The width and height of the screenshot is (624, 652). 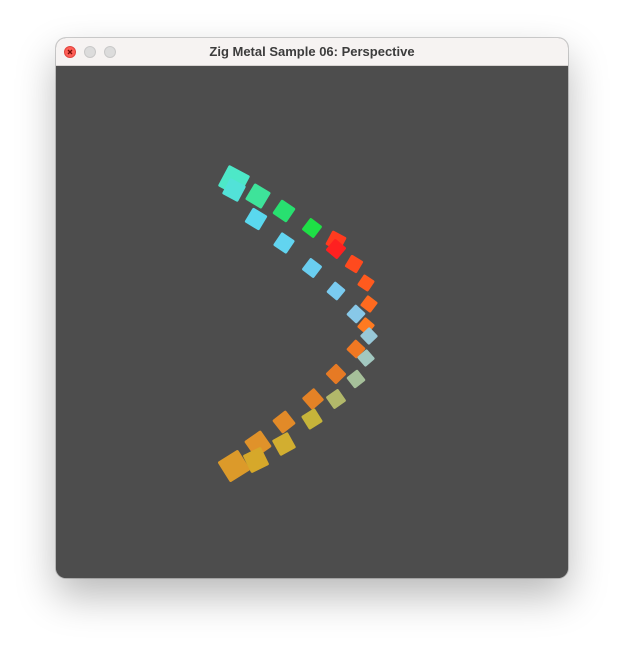 I want to click on window-title: Zig Metal Sample 06: Perspective, so click(x=312, y=51).